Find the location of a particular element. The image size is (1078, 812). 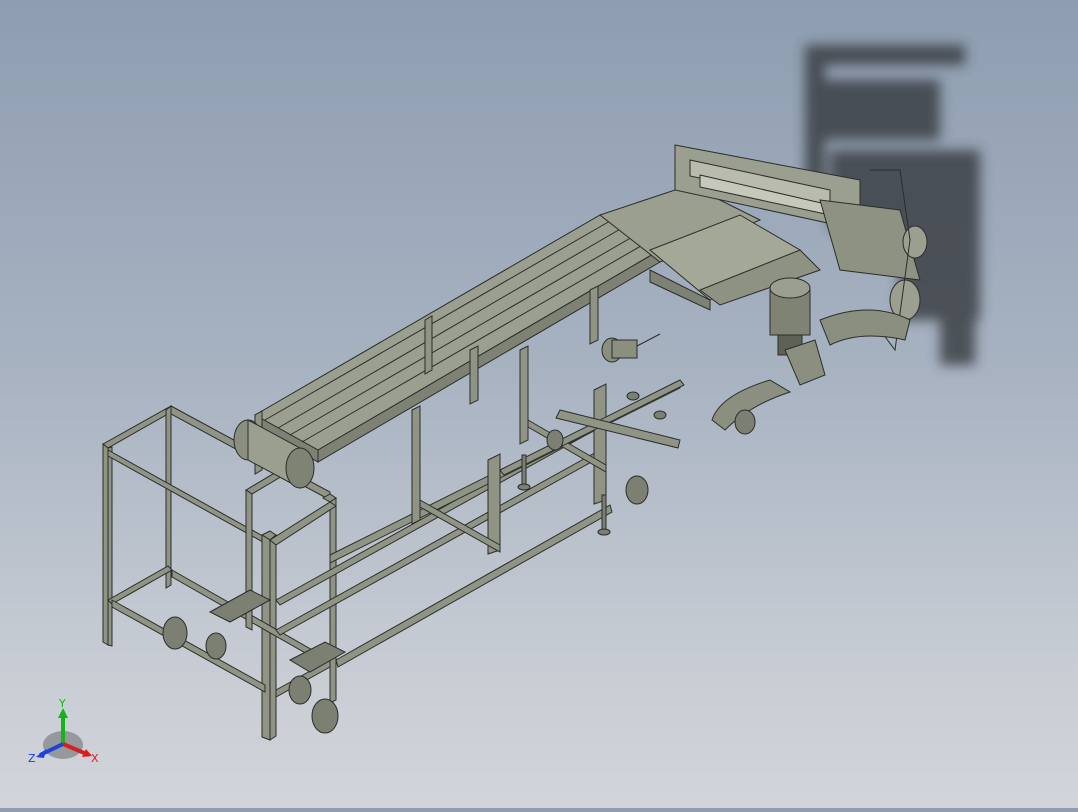

small-motor is located at coordinates (631, 348).